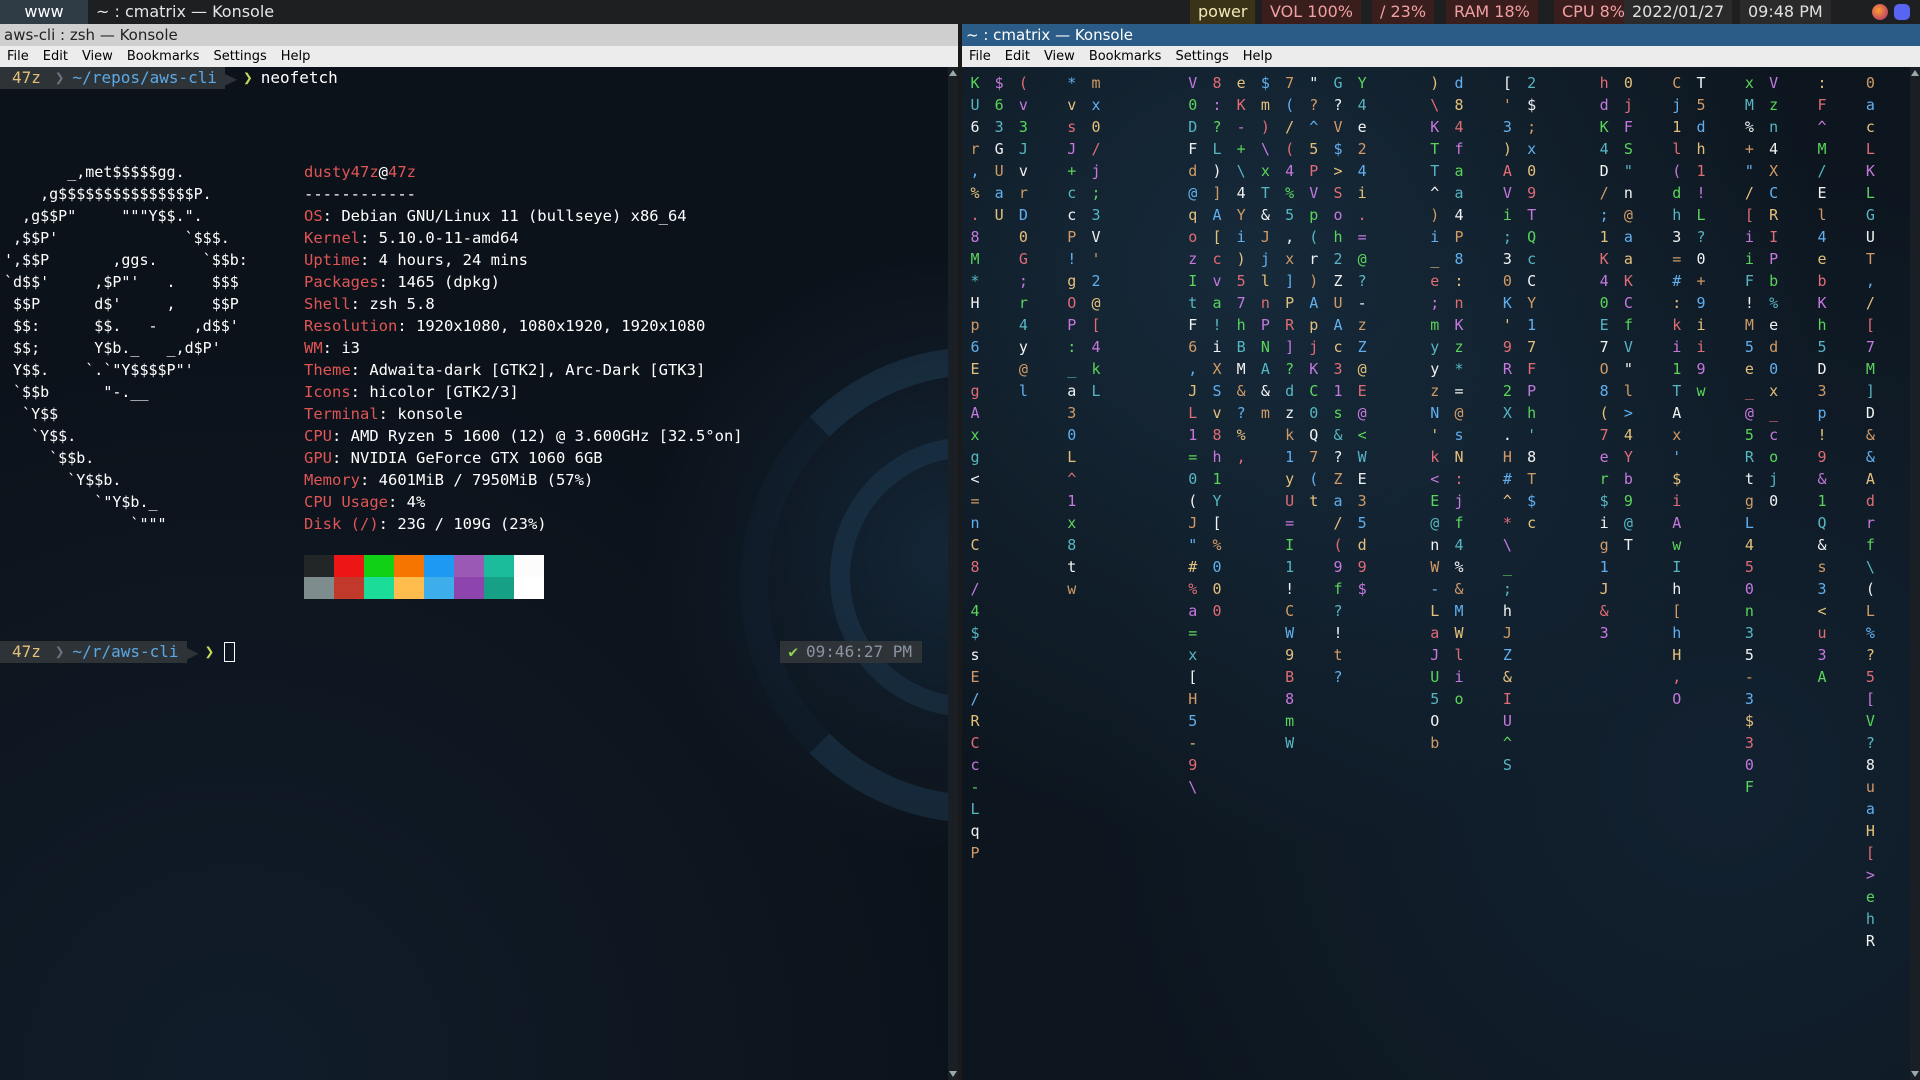 The height and width of the screenshot is (1080, 1920). I want to click on matrix-char: 9, so click(1362, 567).